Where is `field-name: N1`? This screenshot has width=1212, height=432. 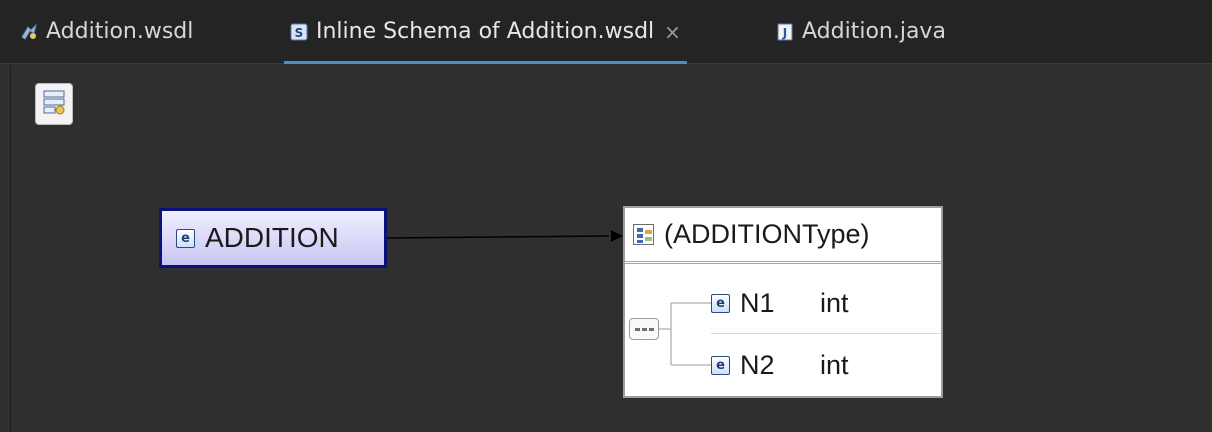
field-name: N1 is located at coordinates (757, 302).